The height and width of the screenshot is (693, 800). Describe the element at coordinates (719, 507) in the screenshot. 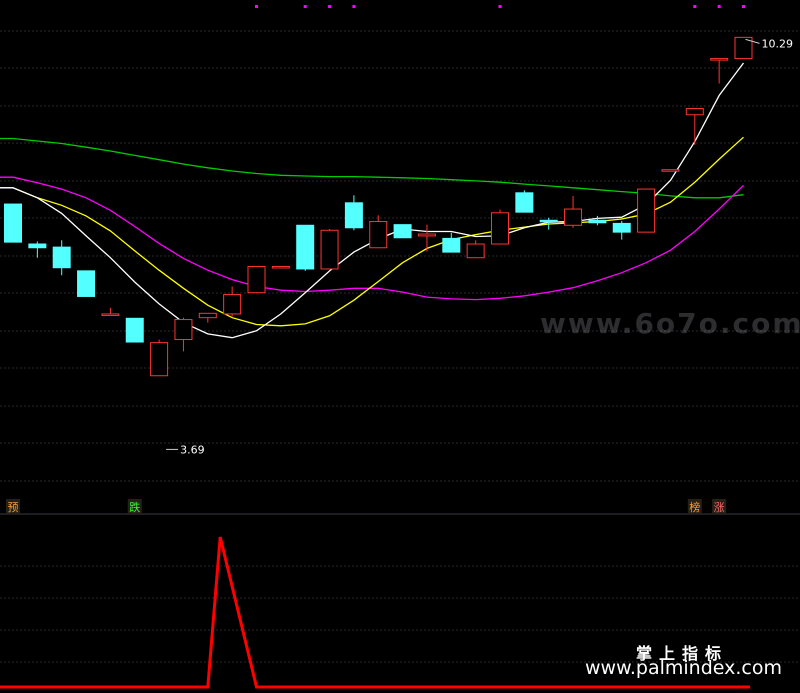

I see `signal-tag: 涨` at that location.